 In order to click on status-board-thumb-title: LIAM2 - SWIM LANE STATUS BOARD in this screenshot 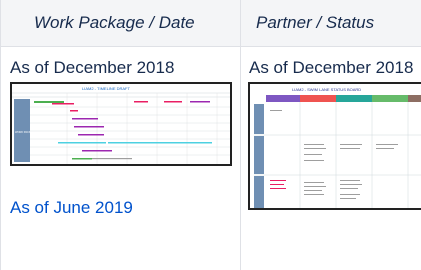, I will do `click(326, 89)`.